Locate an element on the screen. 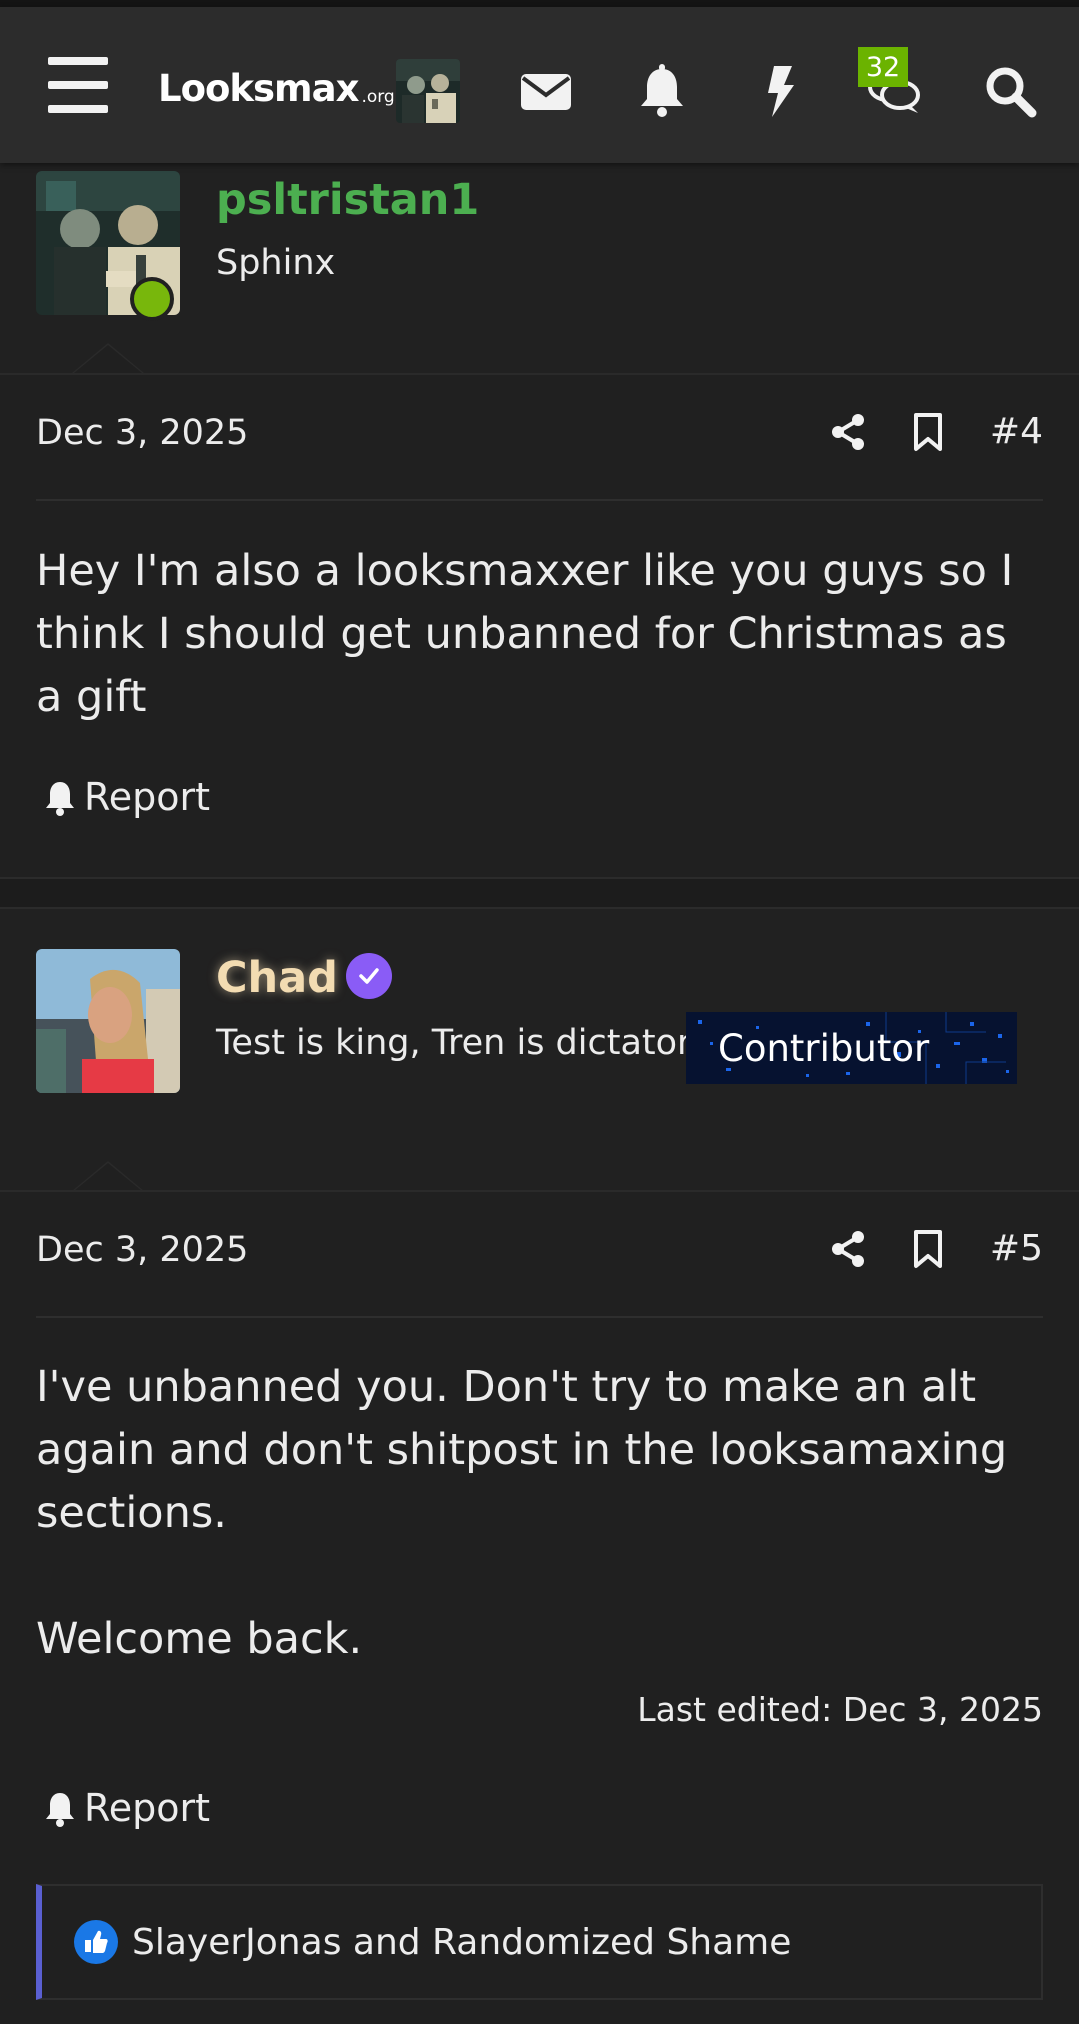 Image resolution: width=1079 pixels, height=2024 pixels. post-actions: #4 is located at coordinates (936, 431).